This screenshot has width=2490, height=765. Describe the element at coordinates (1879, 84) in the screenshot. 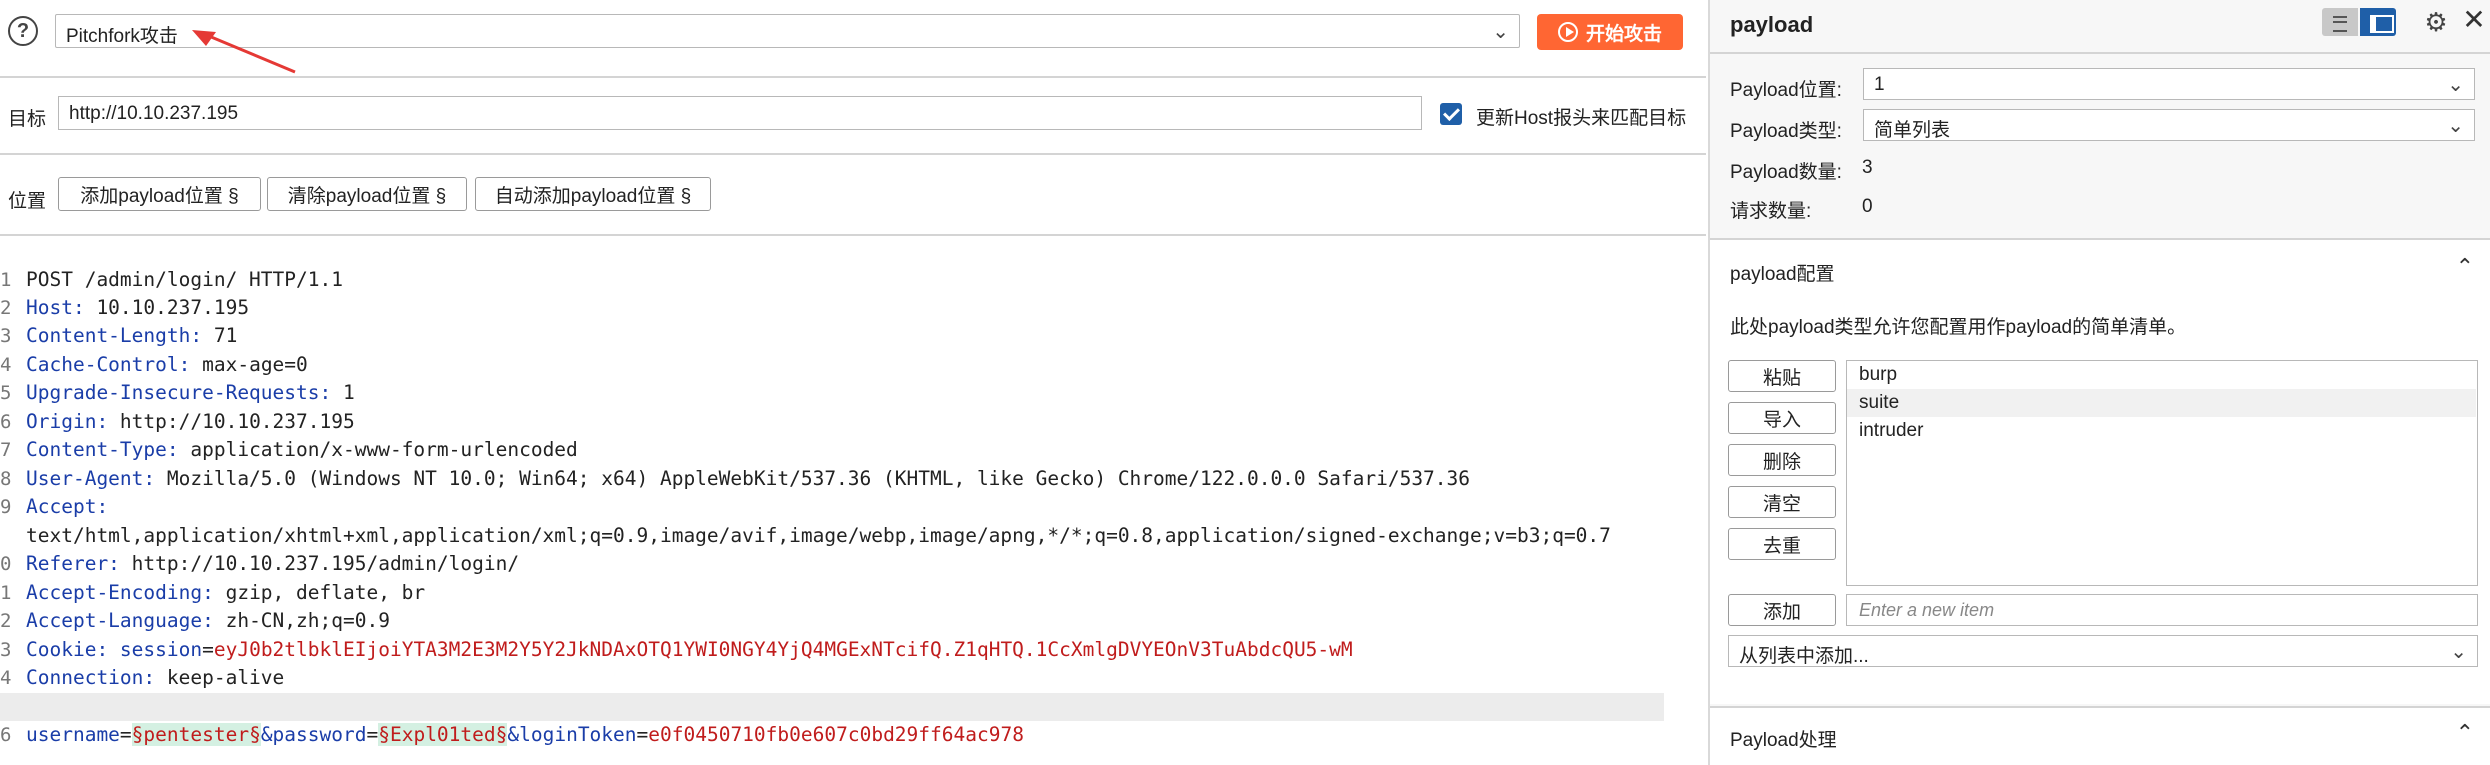

I see `payload-position-value: 1` at that location.